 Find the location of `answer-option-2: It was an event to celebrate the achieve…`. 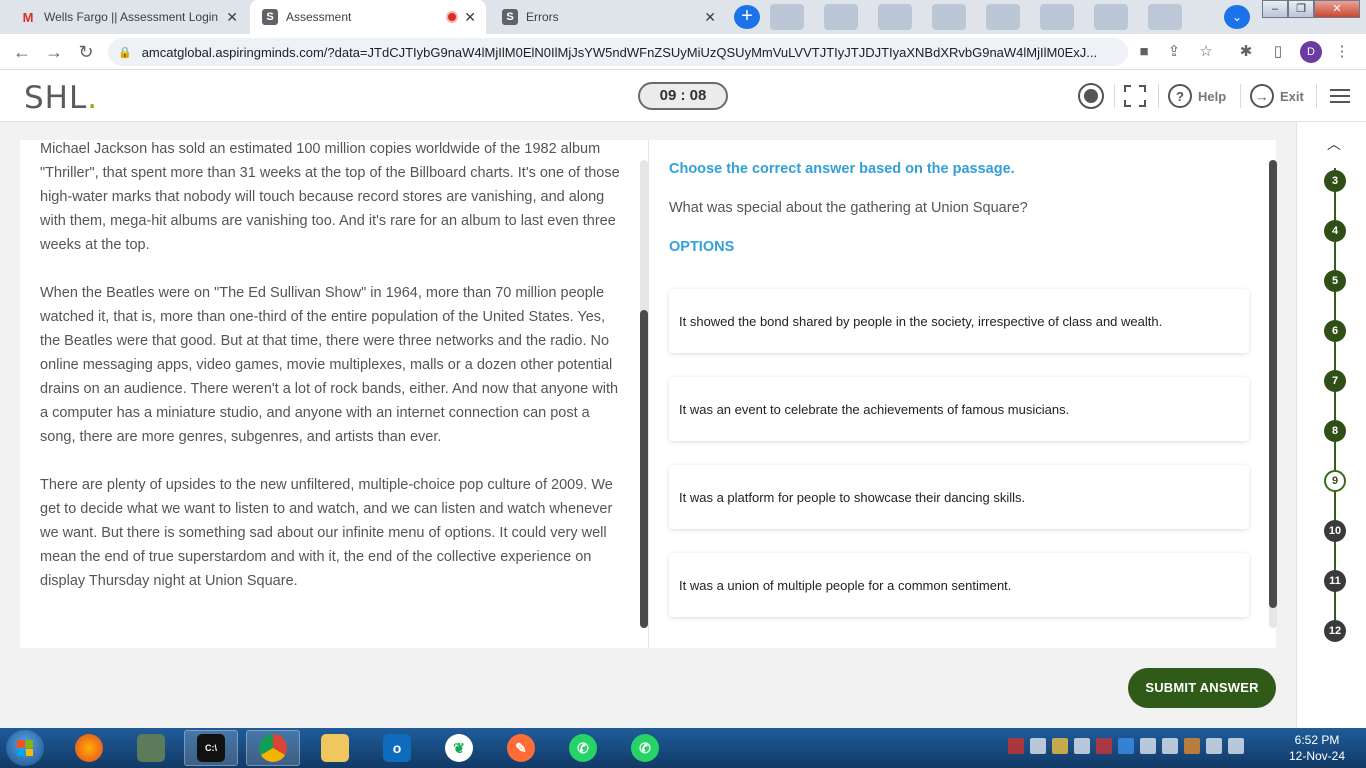

answer-option-2: It was an event to celebrate the achieve… is located at coordinates (959, 409).